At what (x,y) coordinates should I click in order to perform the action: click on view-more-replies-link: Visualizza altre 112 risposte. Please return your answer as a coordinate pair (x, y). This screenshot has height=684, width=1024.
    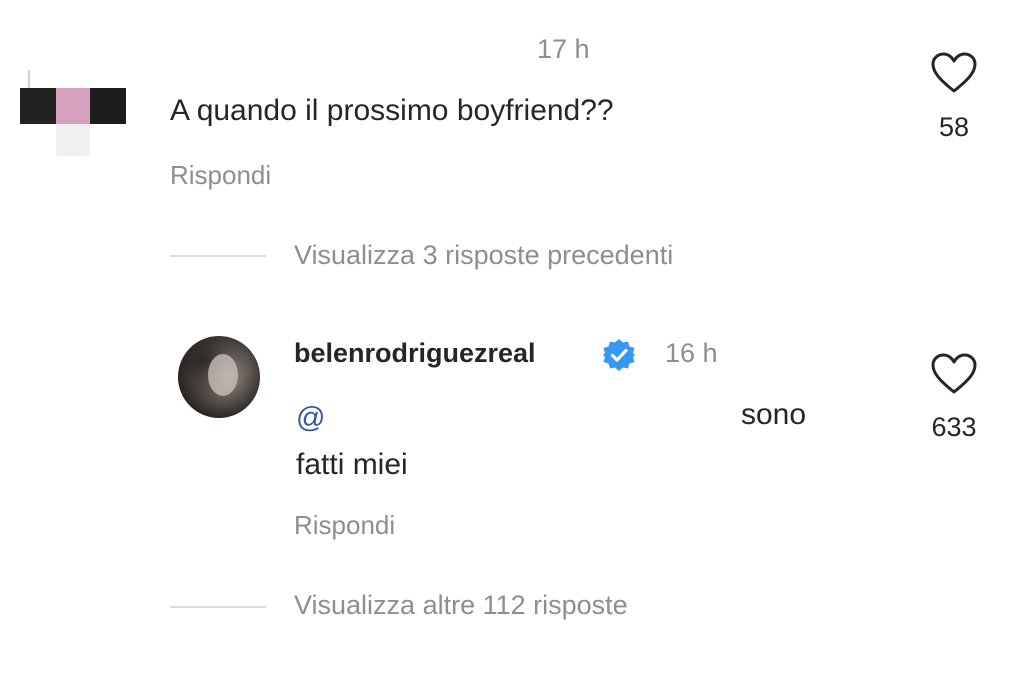
    Looking at the image, I should click on (461, 605).